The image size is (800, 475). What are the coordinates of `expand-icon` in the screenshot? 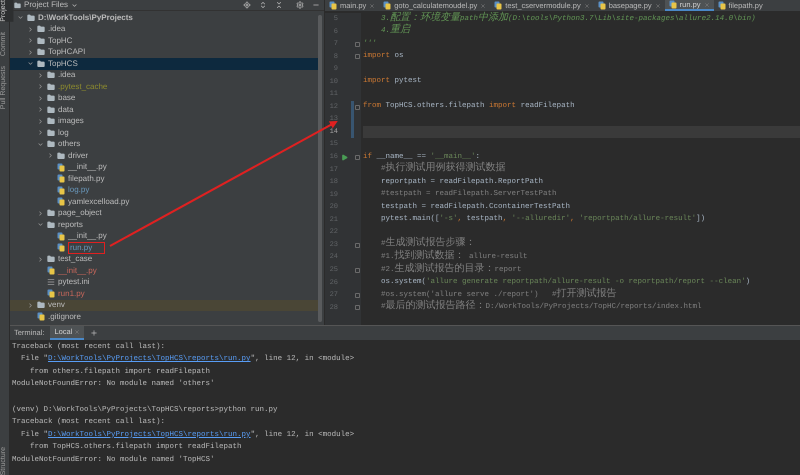 It's located at (263, 5).